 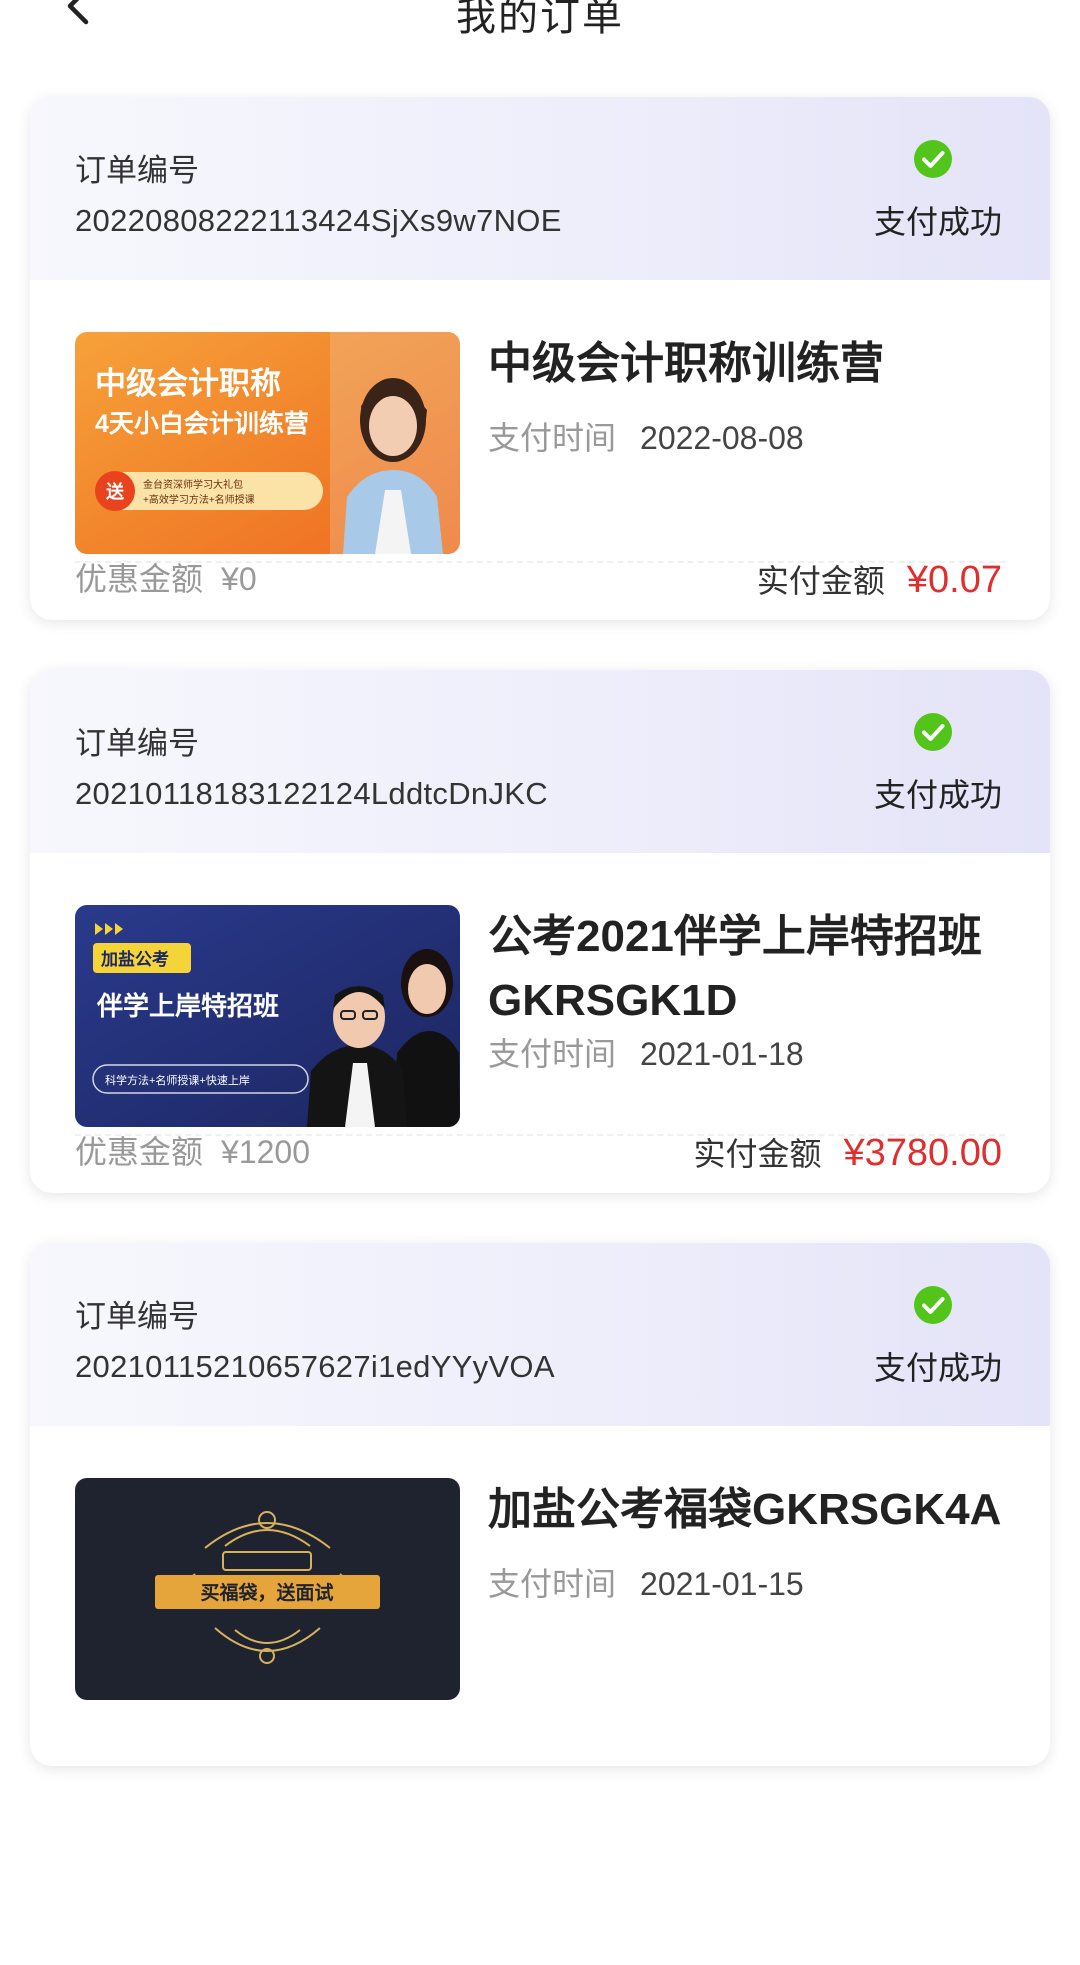 What do you see at coordinates (202, 423) in the screenshot?
I see `thumb-title-line2: 4天小白会计训练营` at bounding box center [202, 423].